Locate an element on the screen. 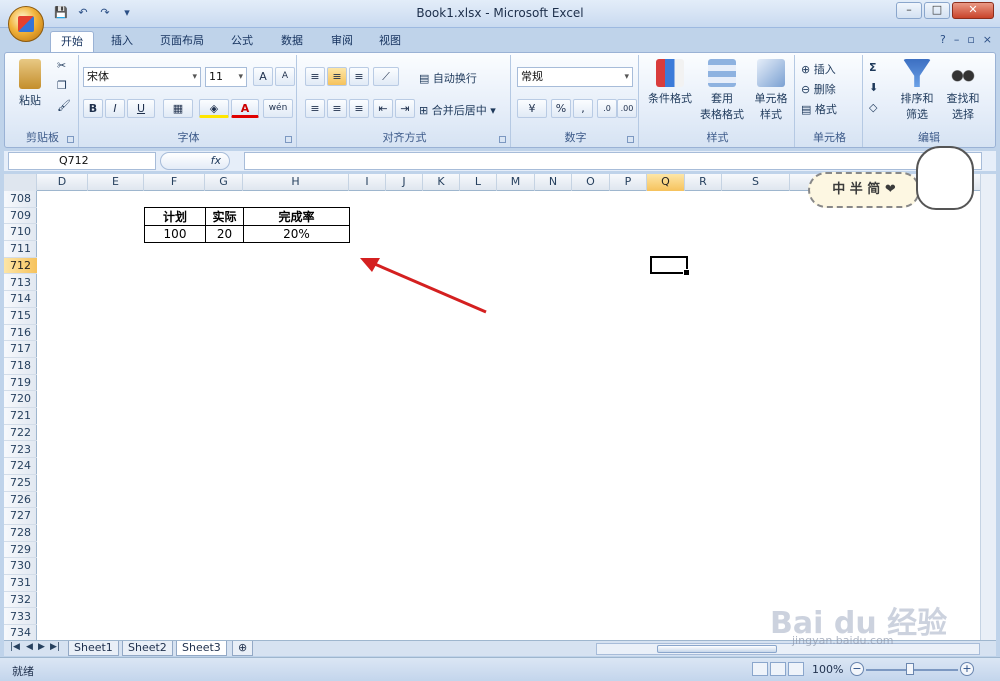 This screenshot has width=1000, height=681. number-format-select: 常规 is located at coordinates (575, 77).